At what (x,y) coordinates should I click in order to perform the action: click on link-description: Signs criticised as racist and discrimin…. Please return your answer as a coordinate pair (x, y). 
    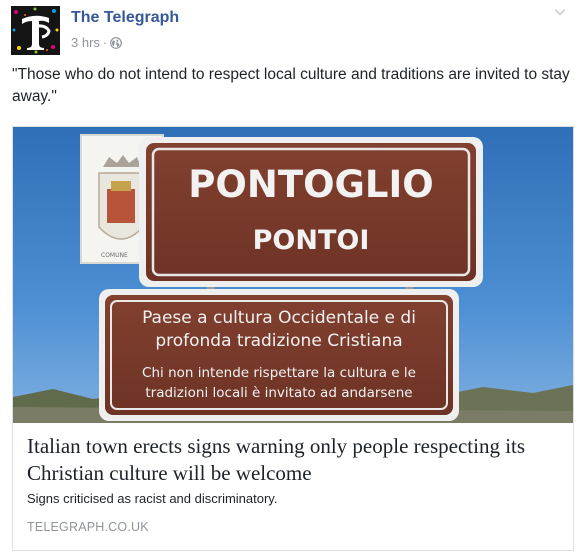
    Looking at the image, I should click on (152, 498).